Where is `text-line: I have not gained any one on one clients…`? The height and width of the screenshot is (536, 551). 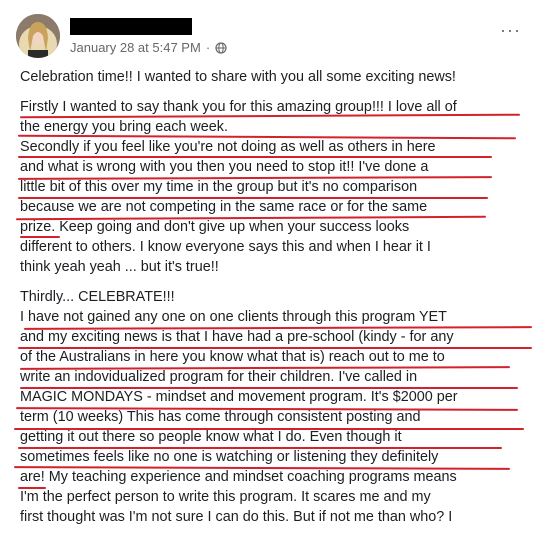 text-line: I have not gained any one on one clients… is located at coordinates (233, 317).